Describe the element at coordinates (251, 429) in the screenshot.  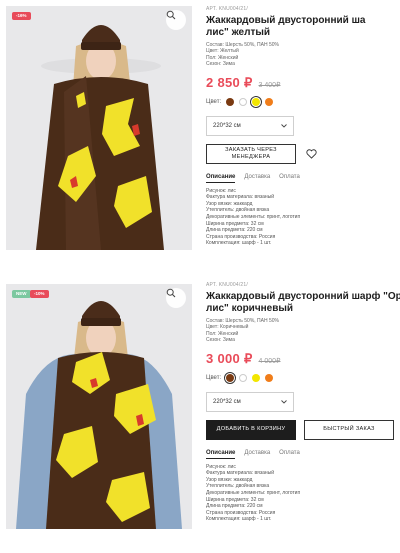
I see `add-to-cart-button: ДОБАВИТЬ В КОРЗИНУ` at that location.